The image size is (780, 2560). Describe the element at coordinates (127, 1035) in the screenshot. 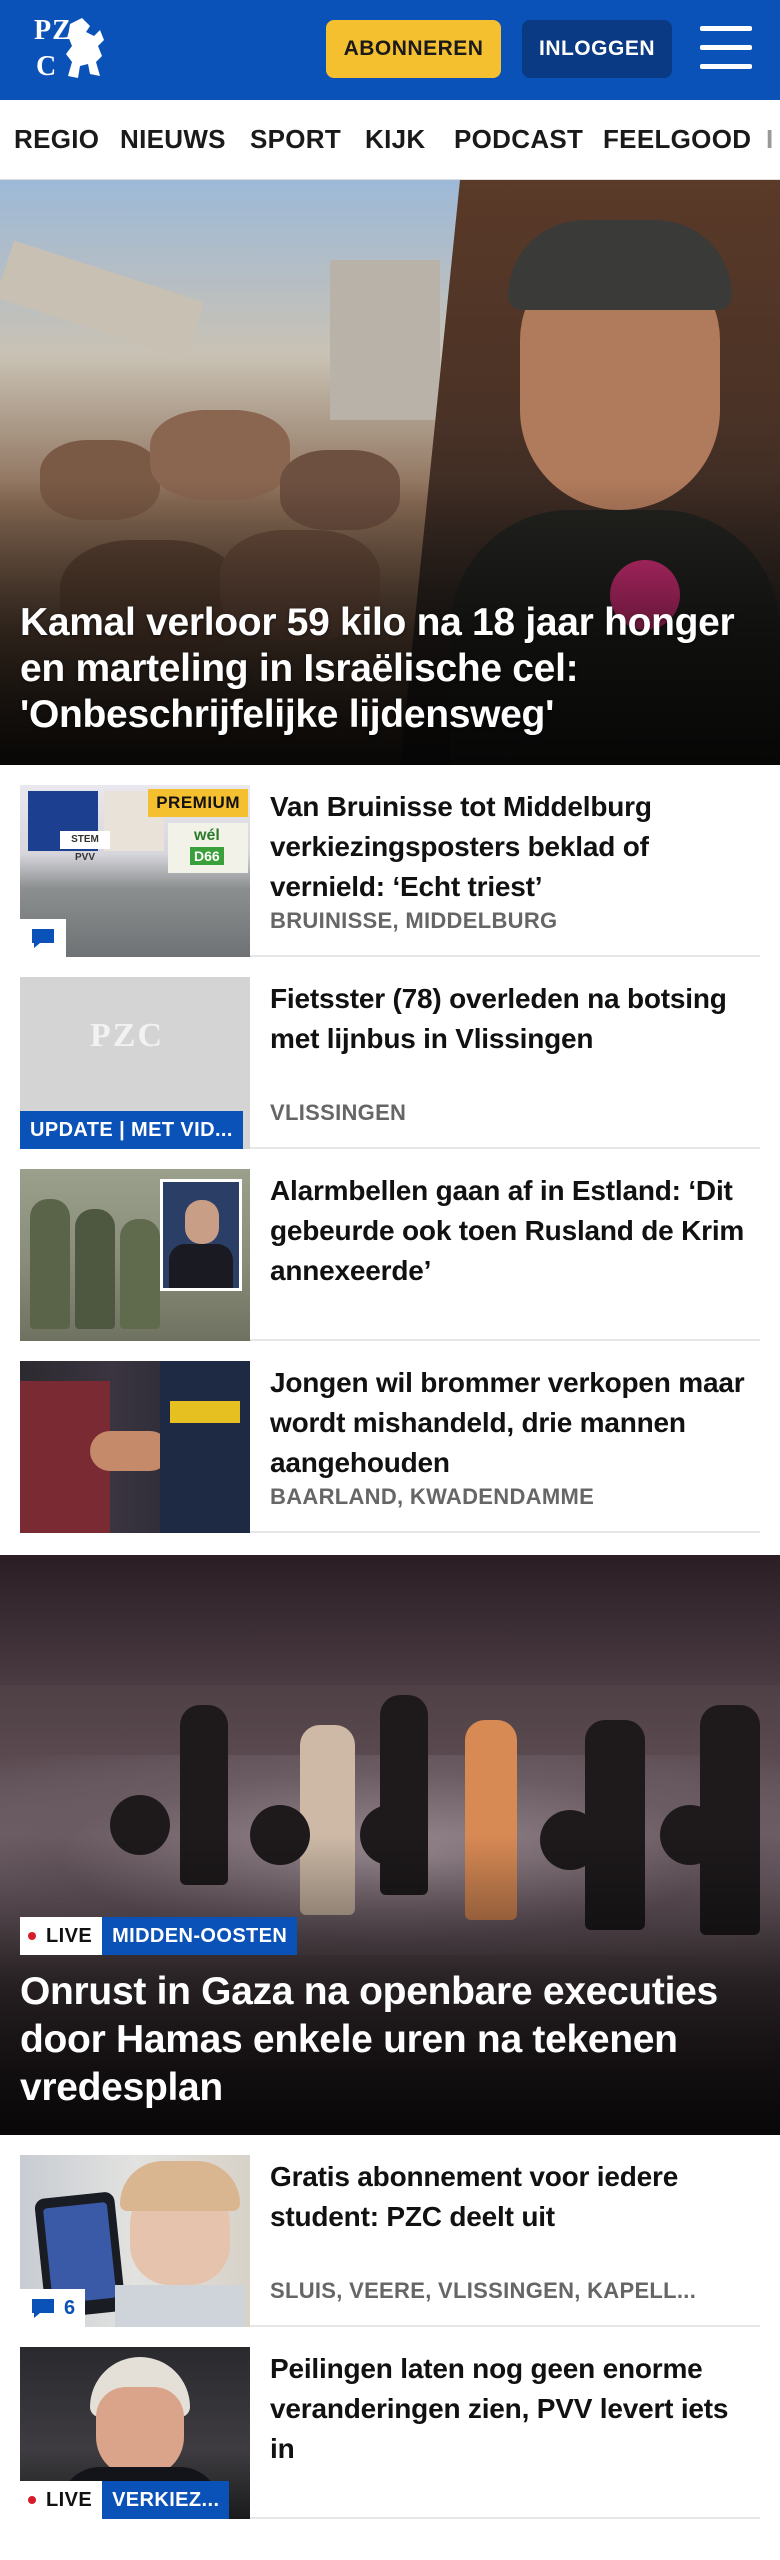

I see `placeholder-logo: PZC` at that location.